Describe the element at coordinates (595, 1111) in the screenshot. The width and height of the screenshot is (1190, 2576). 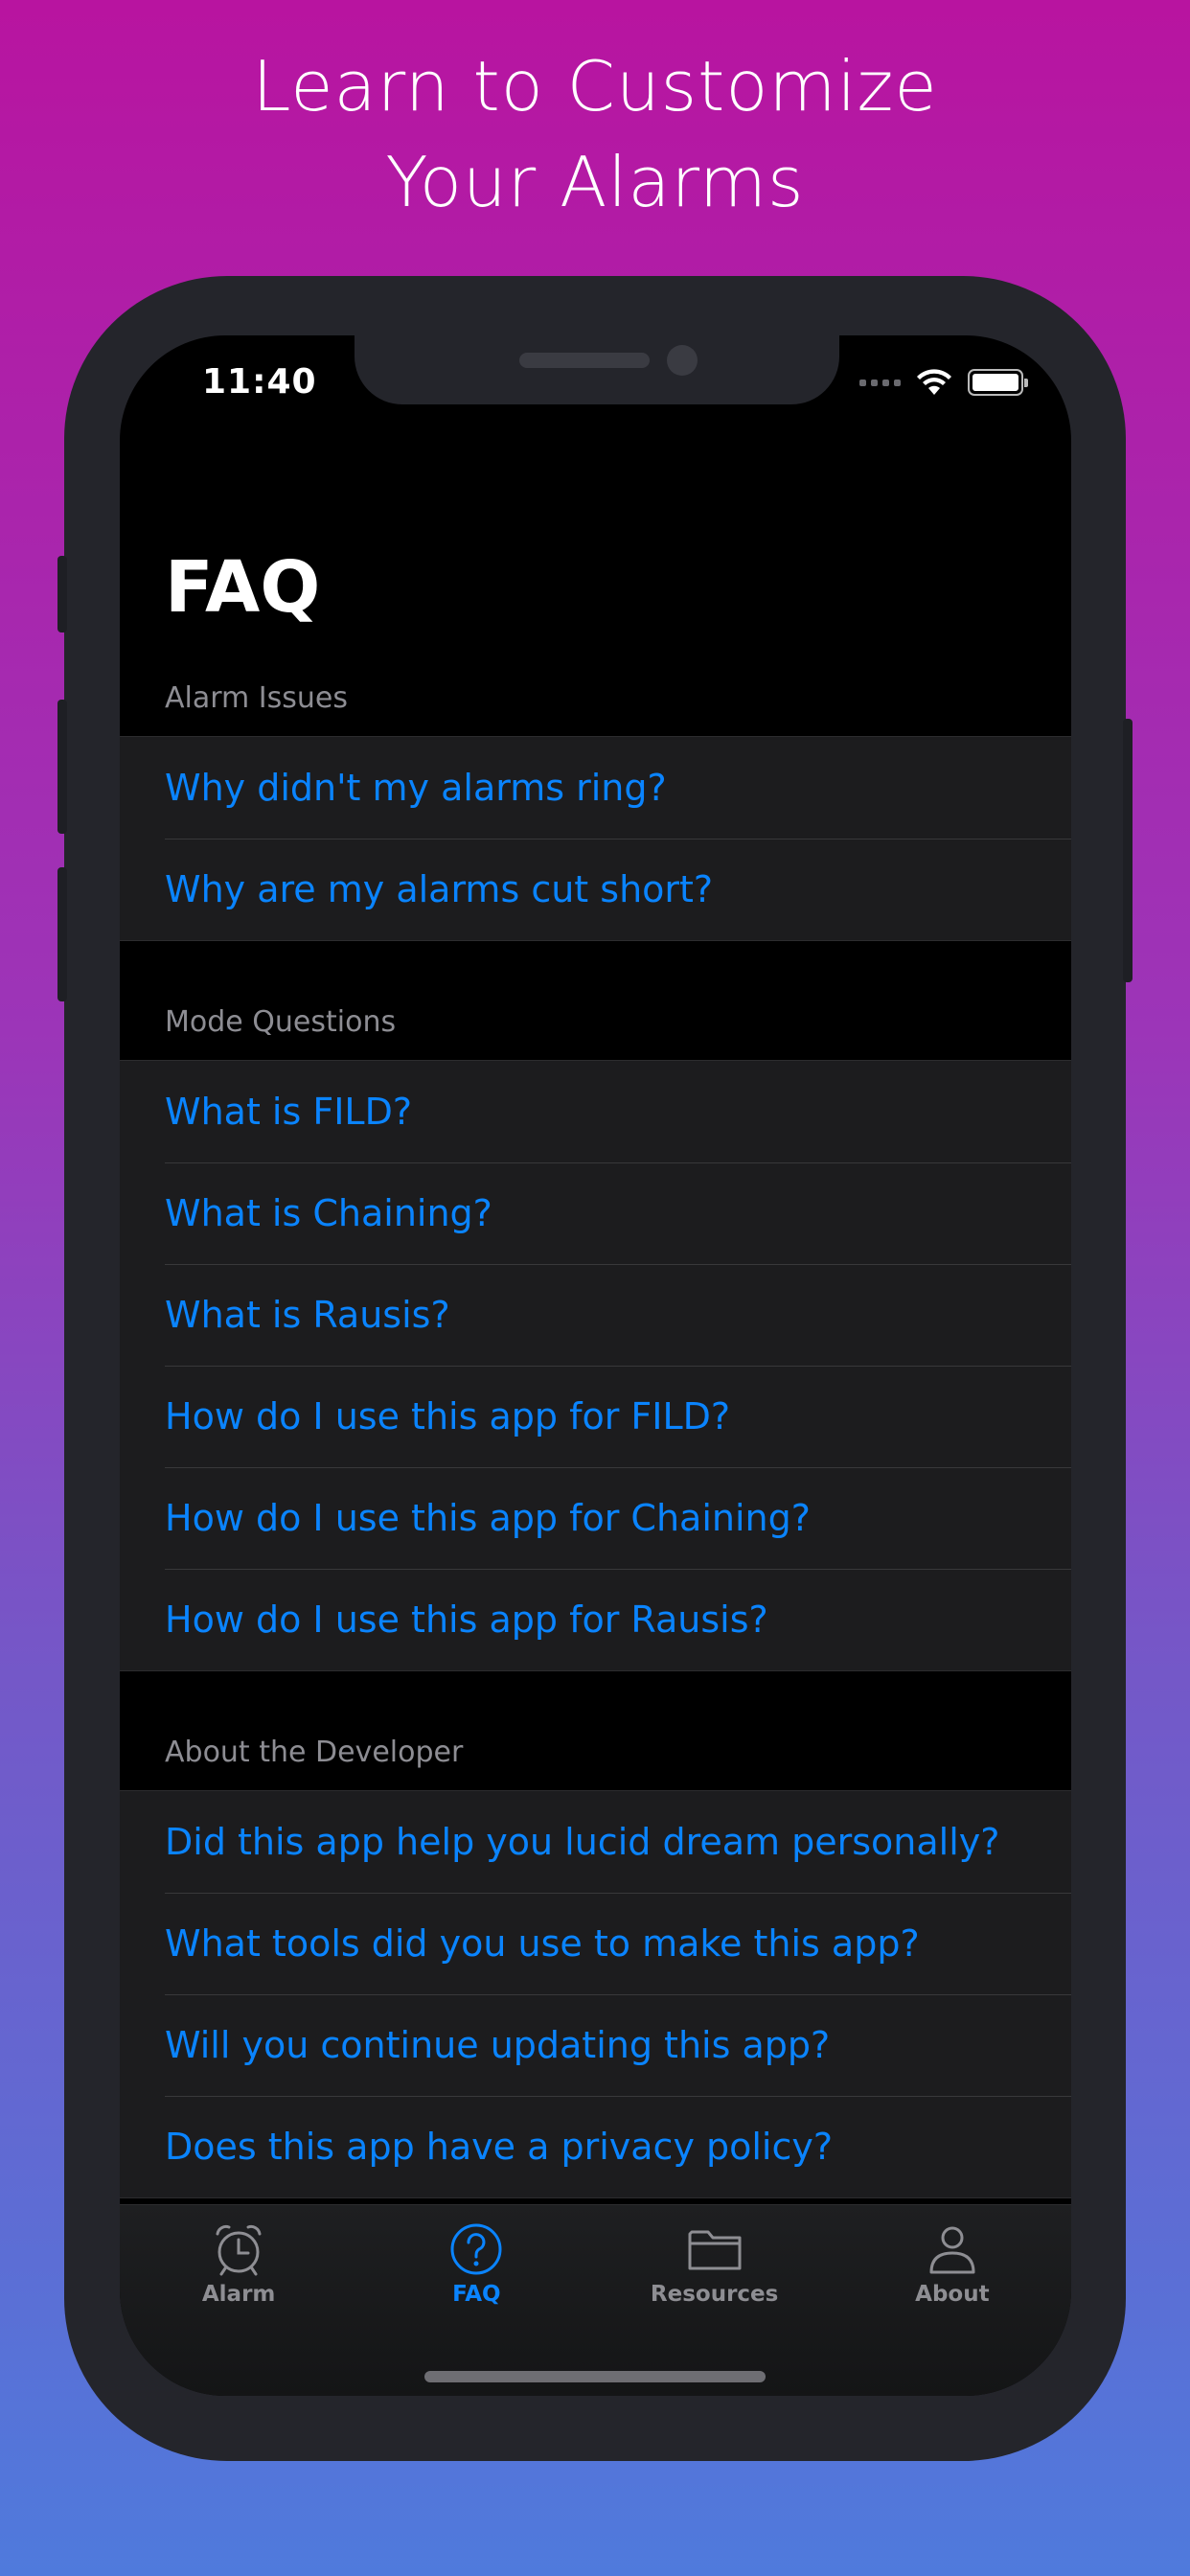
I see `faq-item-what-is-fild: What is FILD?` at that location.